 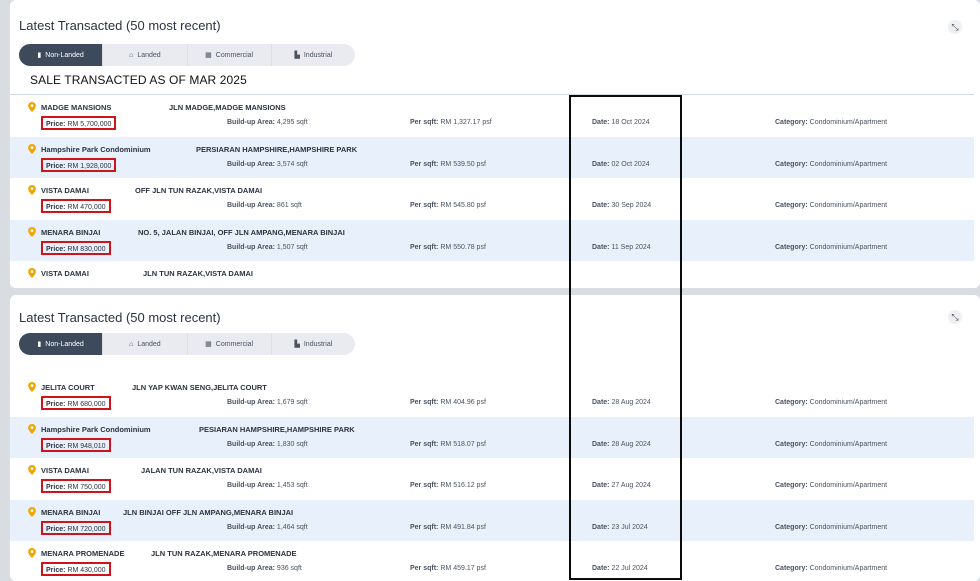 I want to click on price-label: Price: RM 948,010, so click(x=76, y=444).